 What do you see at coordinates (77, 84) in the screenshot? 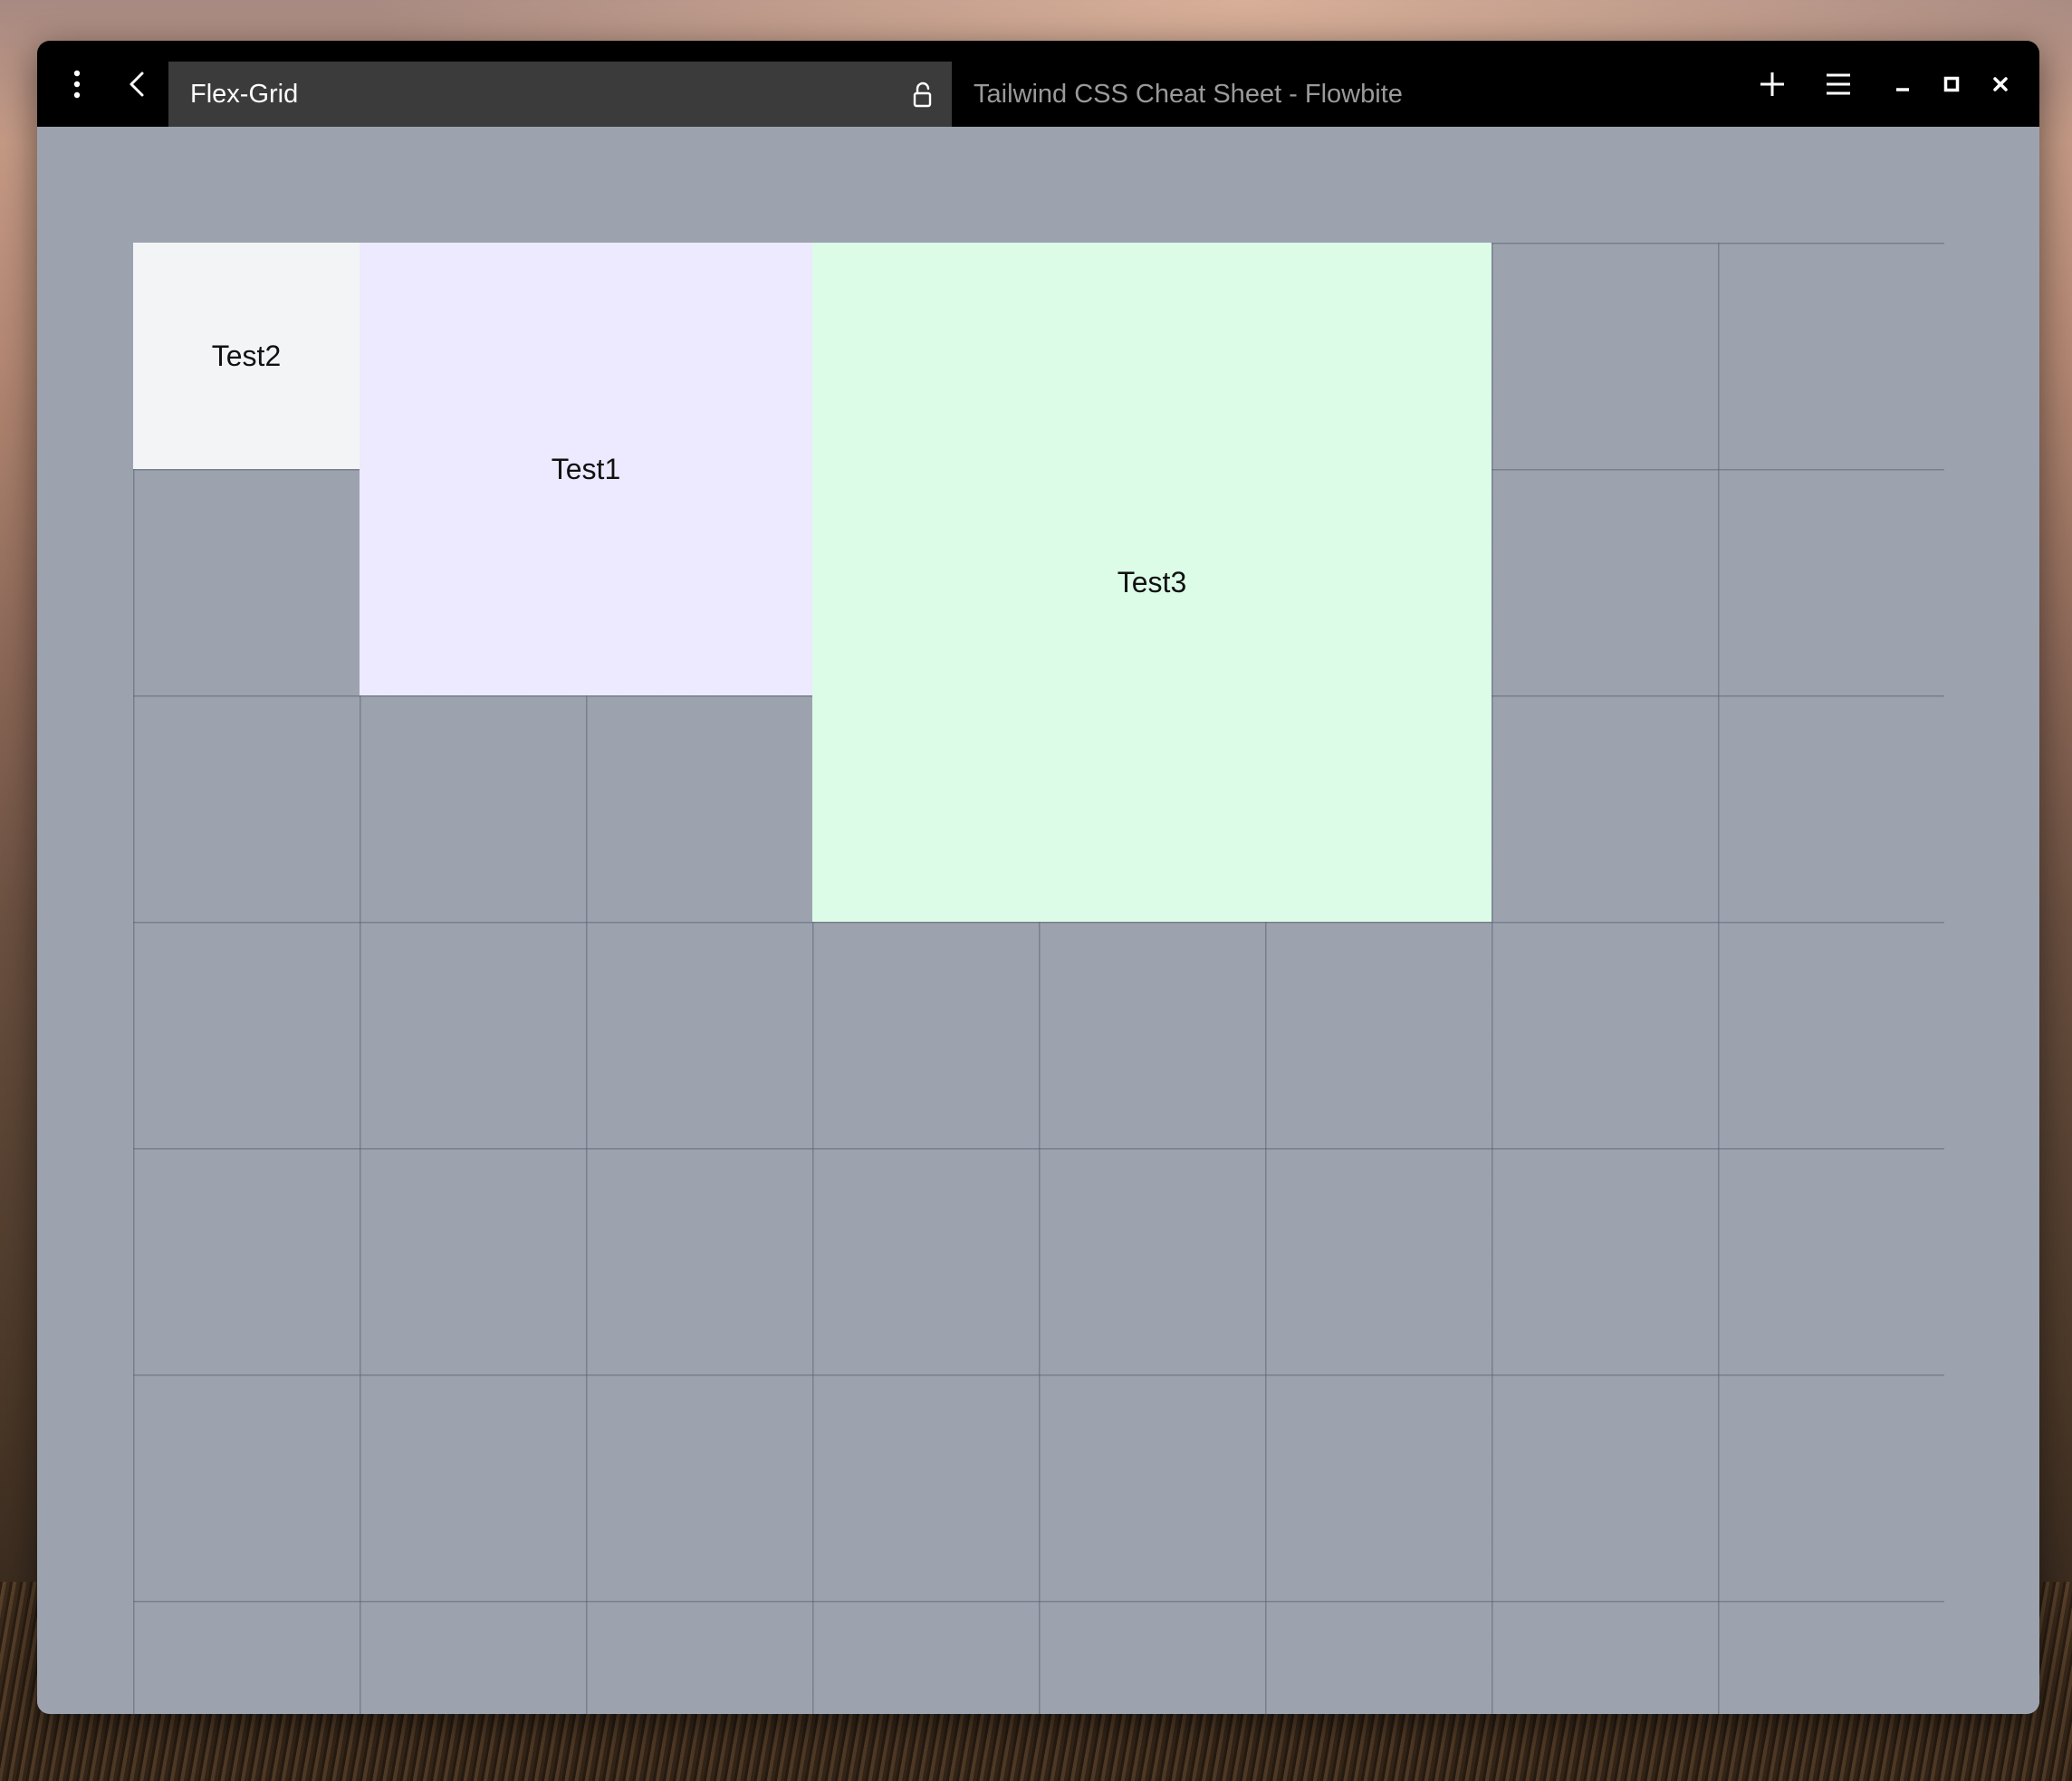
I see `vertical-dots-icon` at bounding box center [77, 84].